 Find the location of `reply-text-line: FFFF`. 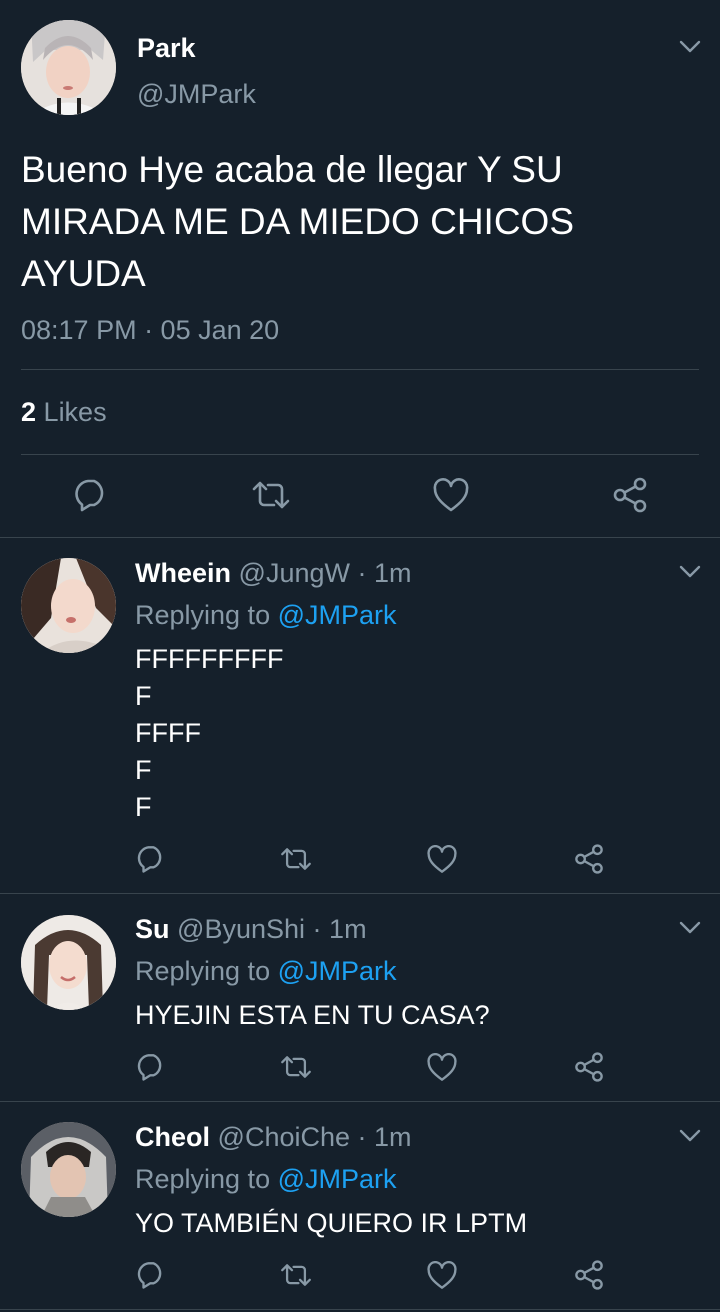

reply-text-line: FFFF is located at coordinates (168, 733).